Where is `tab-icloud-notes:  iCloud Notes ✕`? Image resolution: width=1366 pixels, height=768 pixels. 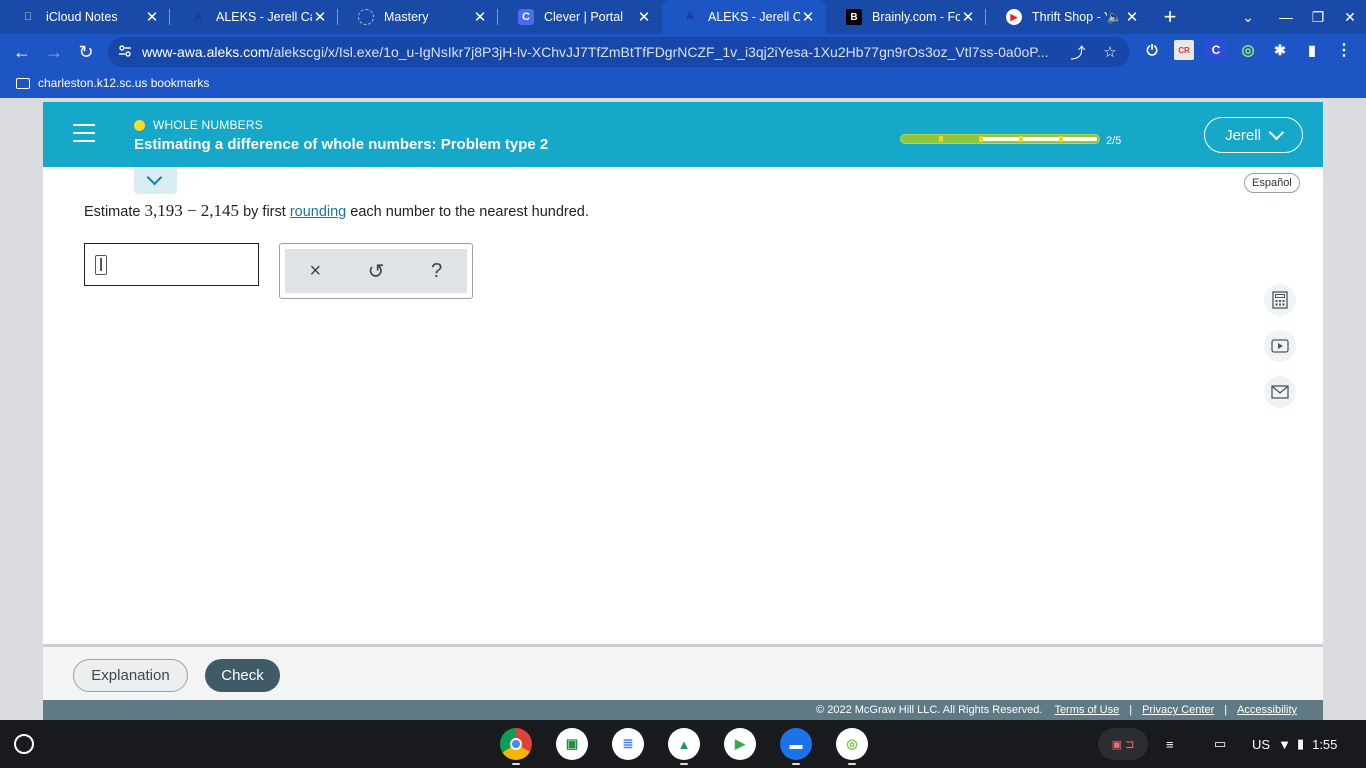 tab-icloud-notes:  iCloud Notes ✕ is located at coordinates (85, 17).